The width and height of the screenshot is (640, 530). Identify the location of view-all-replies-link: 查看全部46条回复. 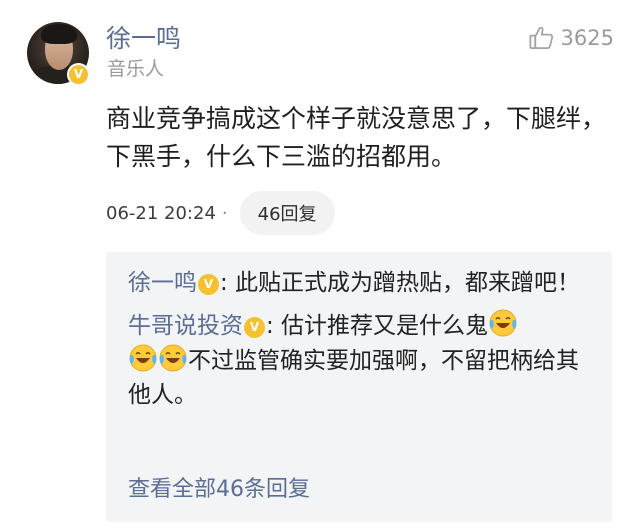
(219, 487).